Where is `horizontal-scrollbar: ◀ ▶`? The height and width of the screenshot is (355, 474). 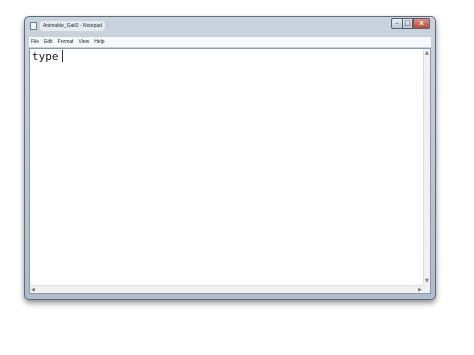
horizontal-scrollbar: ◀ ▶ is located at coordinates (226, 289).